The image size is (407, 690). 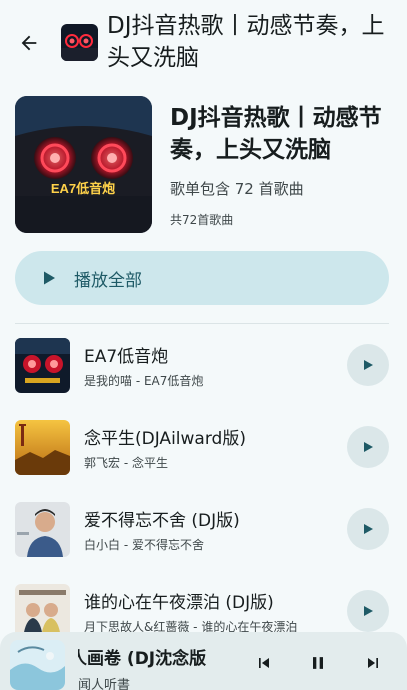 I want to click on pause-icon, so click(x=318, y=663).